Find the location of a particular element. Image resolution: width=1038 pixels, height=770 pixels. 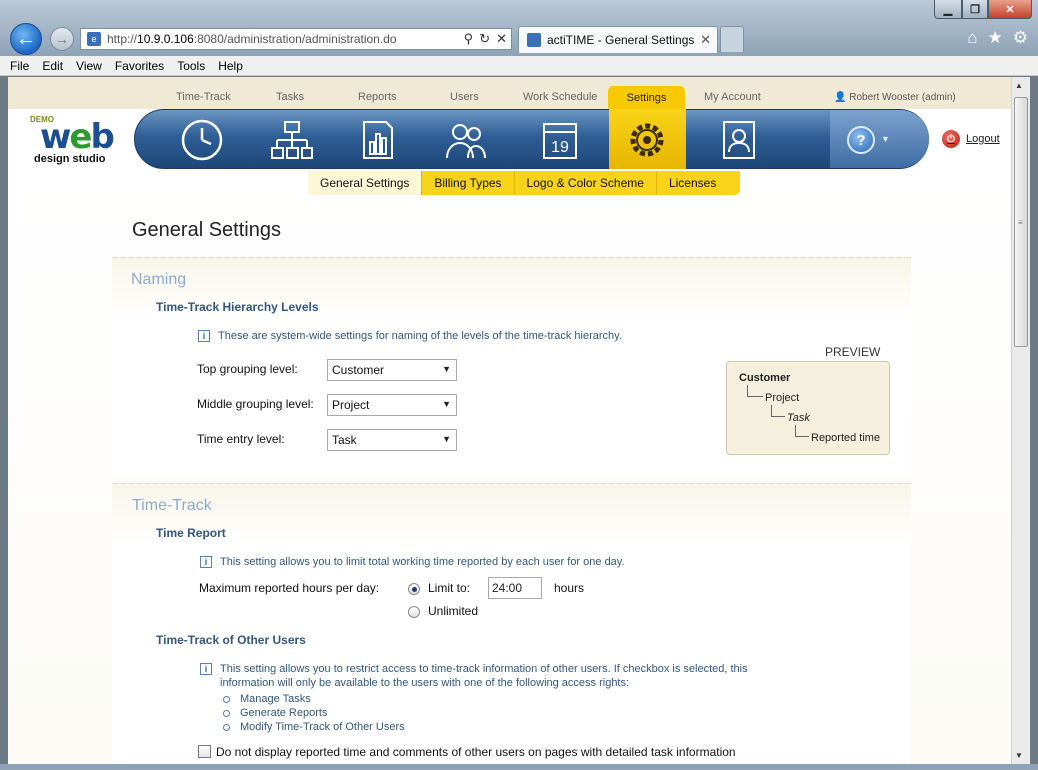

nav-help-area is located at coordinates (879, 139).